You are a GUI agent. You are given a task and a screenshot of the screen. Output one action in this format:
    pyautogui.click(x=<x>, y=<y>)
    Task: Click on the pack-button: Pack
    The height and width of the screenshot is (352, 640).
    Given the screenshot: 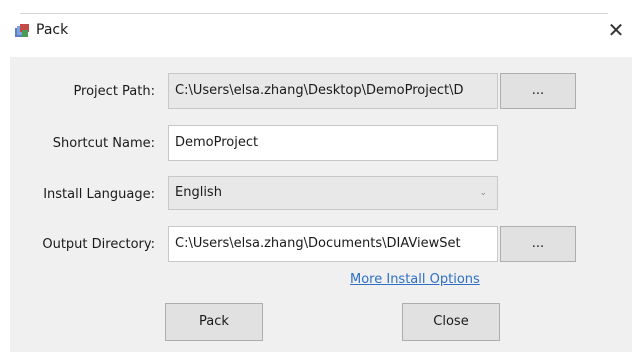 What is the action you would take?
    pyautogui.click(x=214, y=322)
    